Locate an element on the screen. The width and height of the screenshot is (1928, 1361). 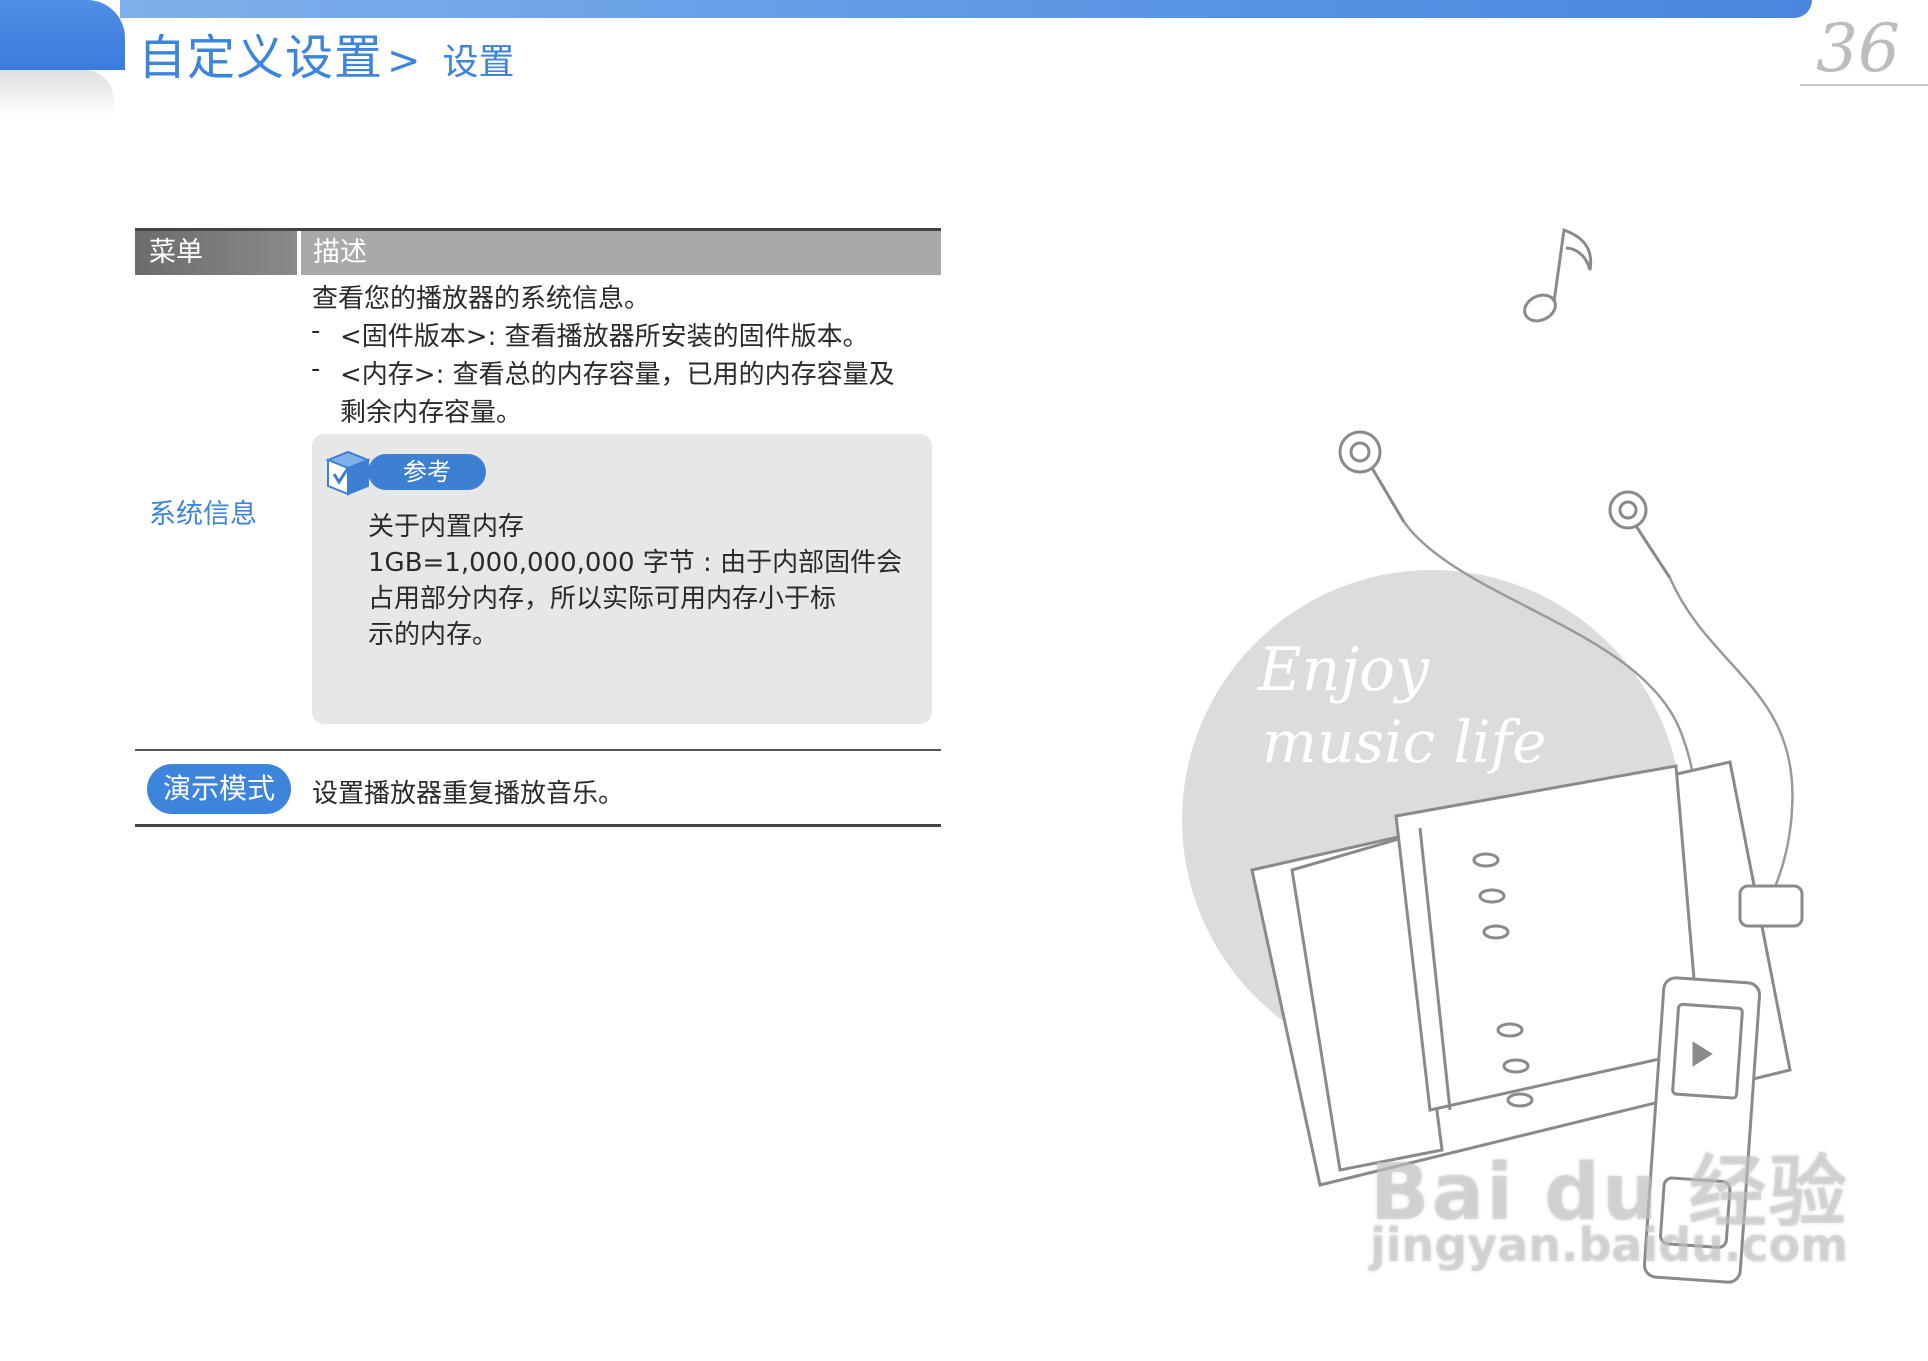
row-divider is located at coordinates (538, 750).